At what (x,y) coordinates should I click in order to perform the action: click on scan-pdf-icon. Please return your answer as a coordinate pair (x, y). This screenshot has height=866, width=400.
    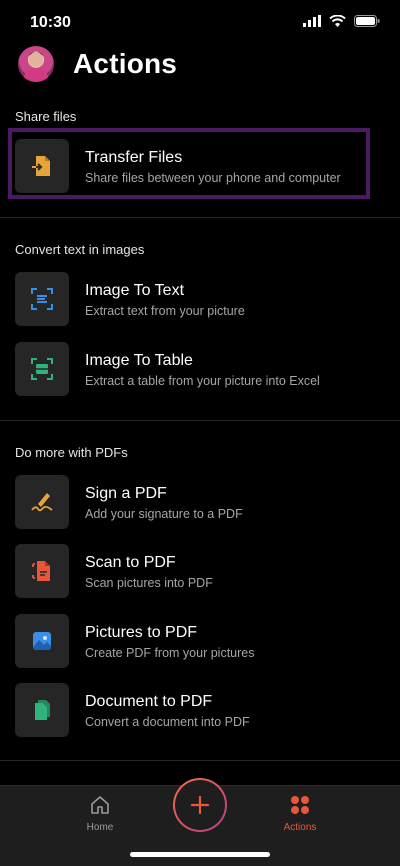
    Looking at the image, I should click on (42, 571).